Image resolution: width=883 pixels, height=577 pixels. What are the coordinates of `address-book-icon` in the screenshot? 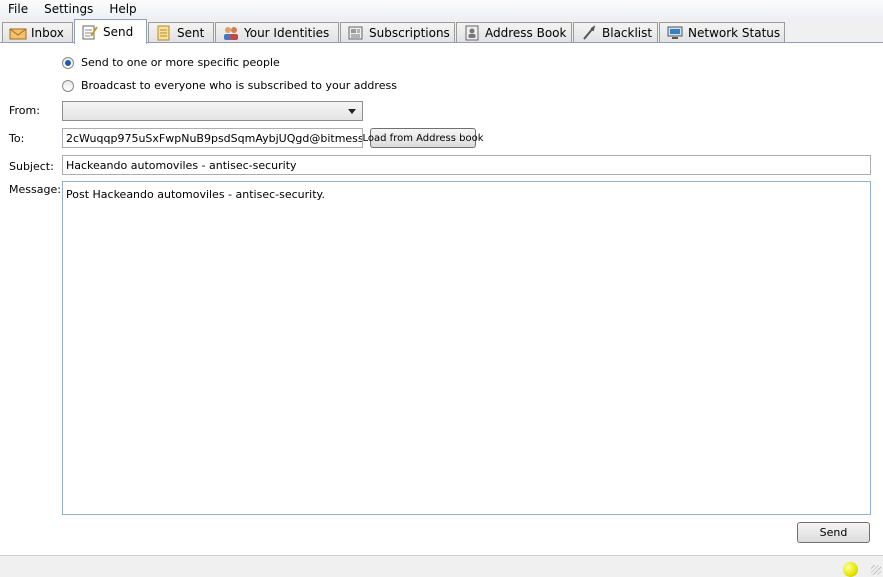 It's located at (472, 33).